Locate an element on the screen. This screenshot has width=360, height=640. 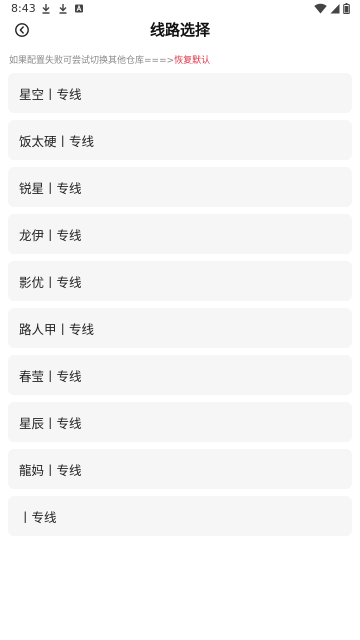
route-item: 丨专线 is located at coordinates (180, 516).